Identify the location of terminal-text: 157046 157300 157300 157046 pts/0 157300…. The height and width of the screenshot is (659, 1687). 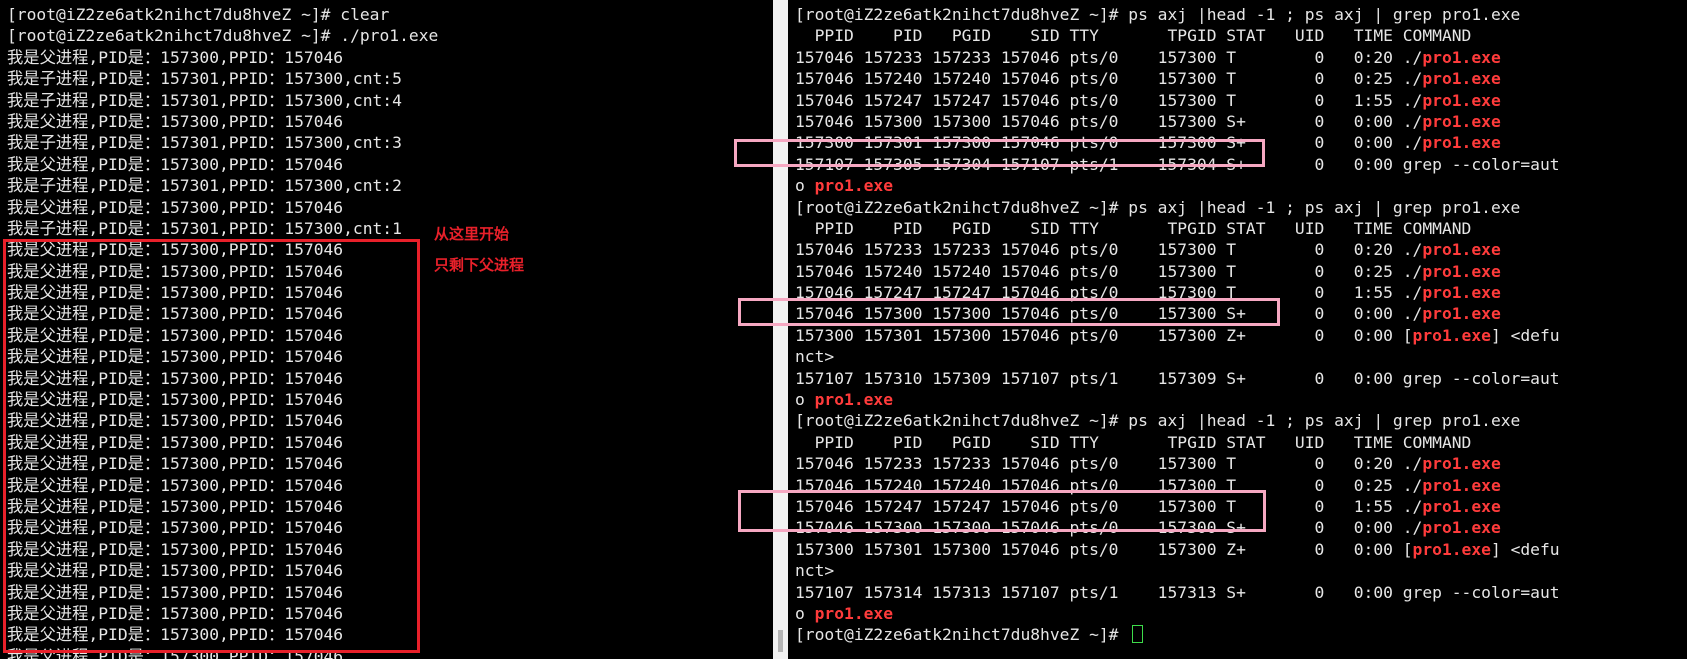
(1109, 121).